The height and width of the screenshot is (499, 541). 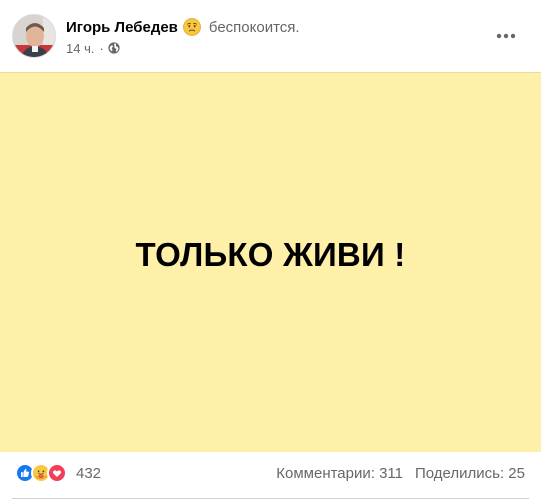 I want to click on author-avatar, so click(x=34, y=36).